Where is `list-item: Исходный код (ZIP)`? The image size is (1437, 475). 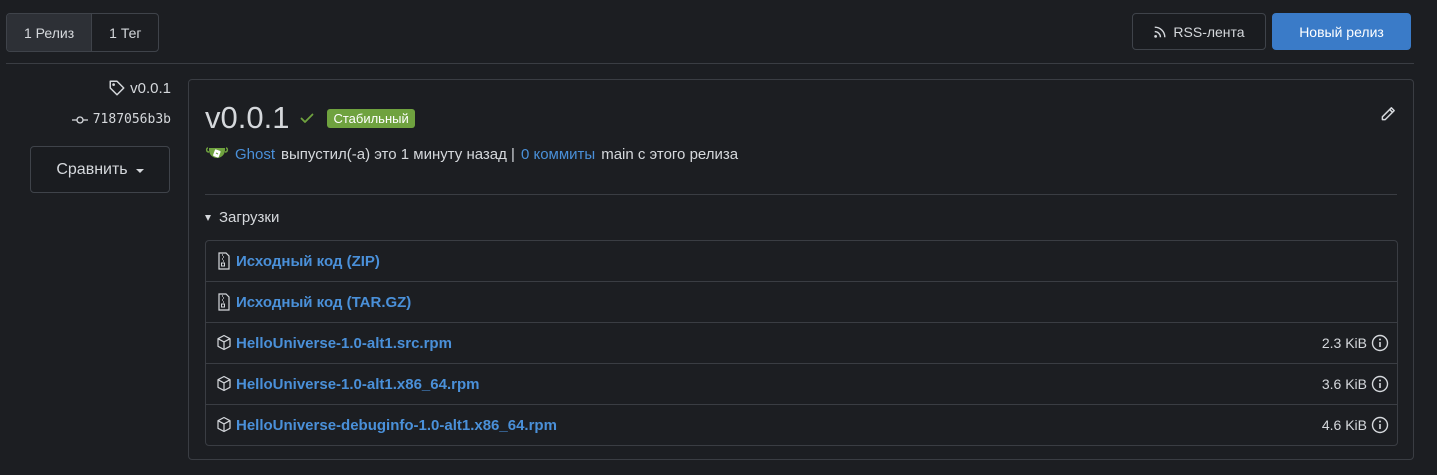
list-item: Исходный код (ZIP) is located at coordinates (801, 261).